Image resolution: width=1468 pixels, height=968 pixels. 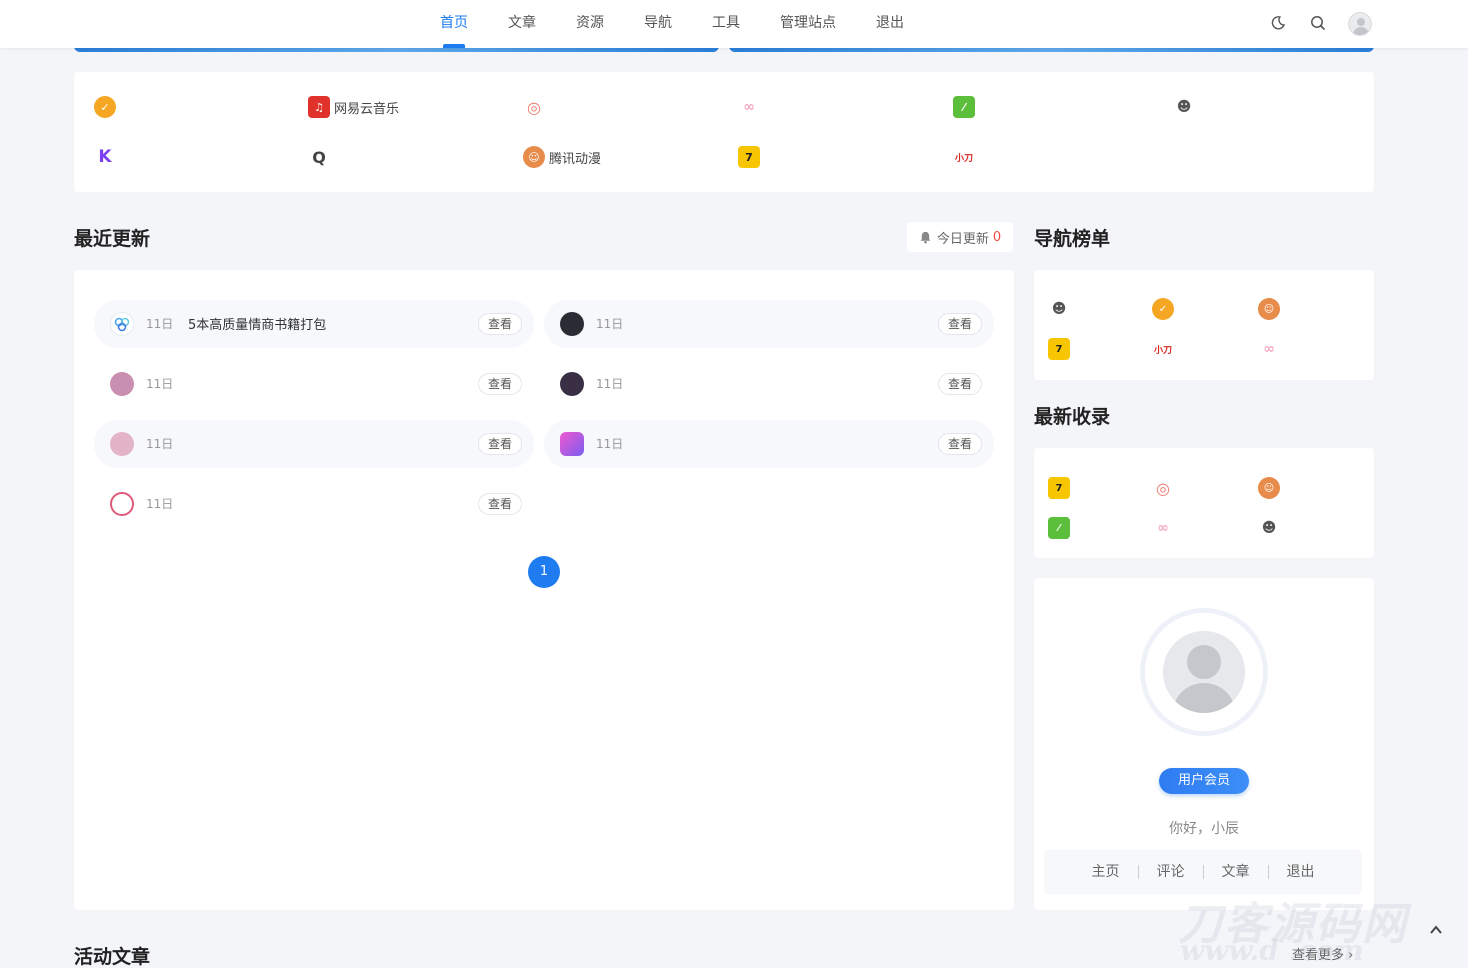 I want to click on link-item: ∞, so click(x=751, y=107).